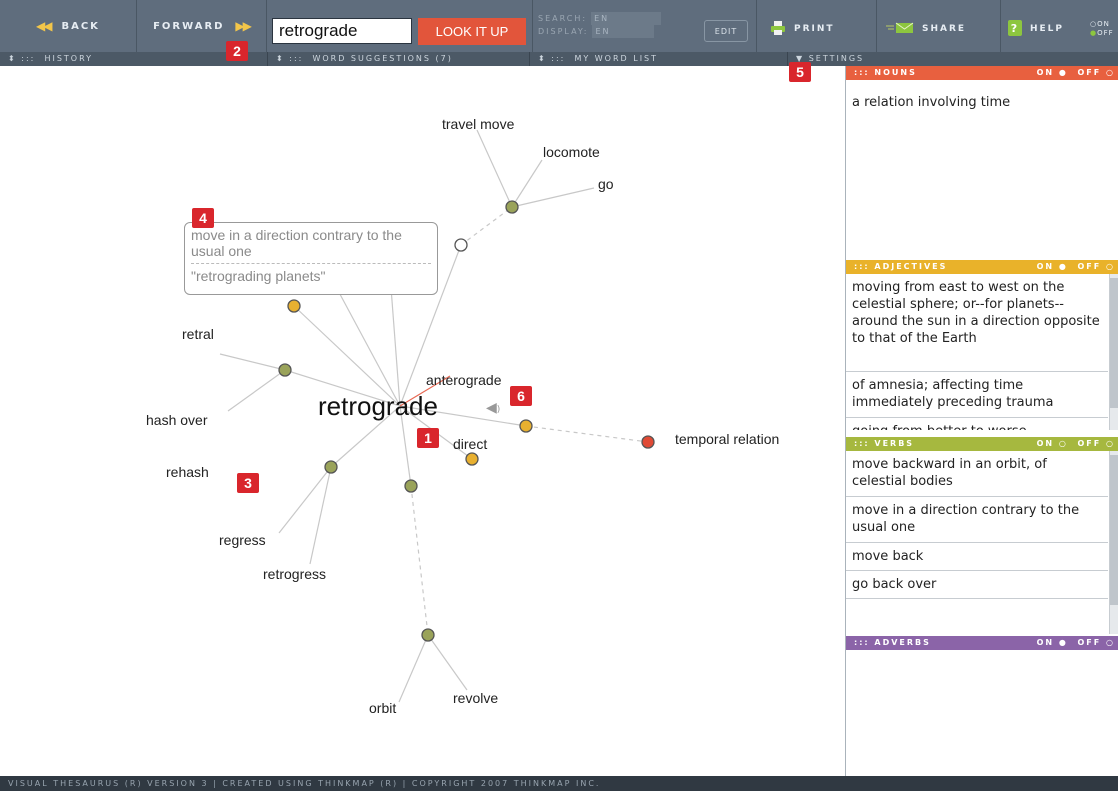 This screenshot has width=1118, height=791. What do you see at coordinates (1076, 267) in the screenshot?
I see `adjectives-toggle: ON ● OFF ○` at bounding box center [1076, 267].